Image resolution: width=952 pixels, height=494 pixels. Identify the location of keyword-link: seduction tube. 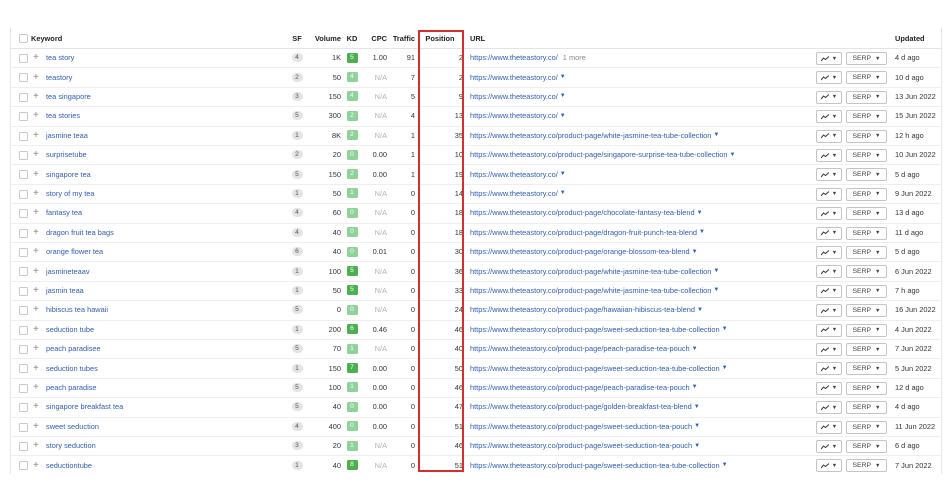
(70, 329).